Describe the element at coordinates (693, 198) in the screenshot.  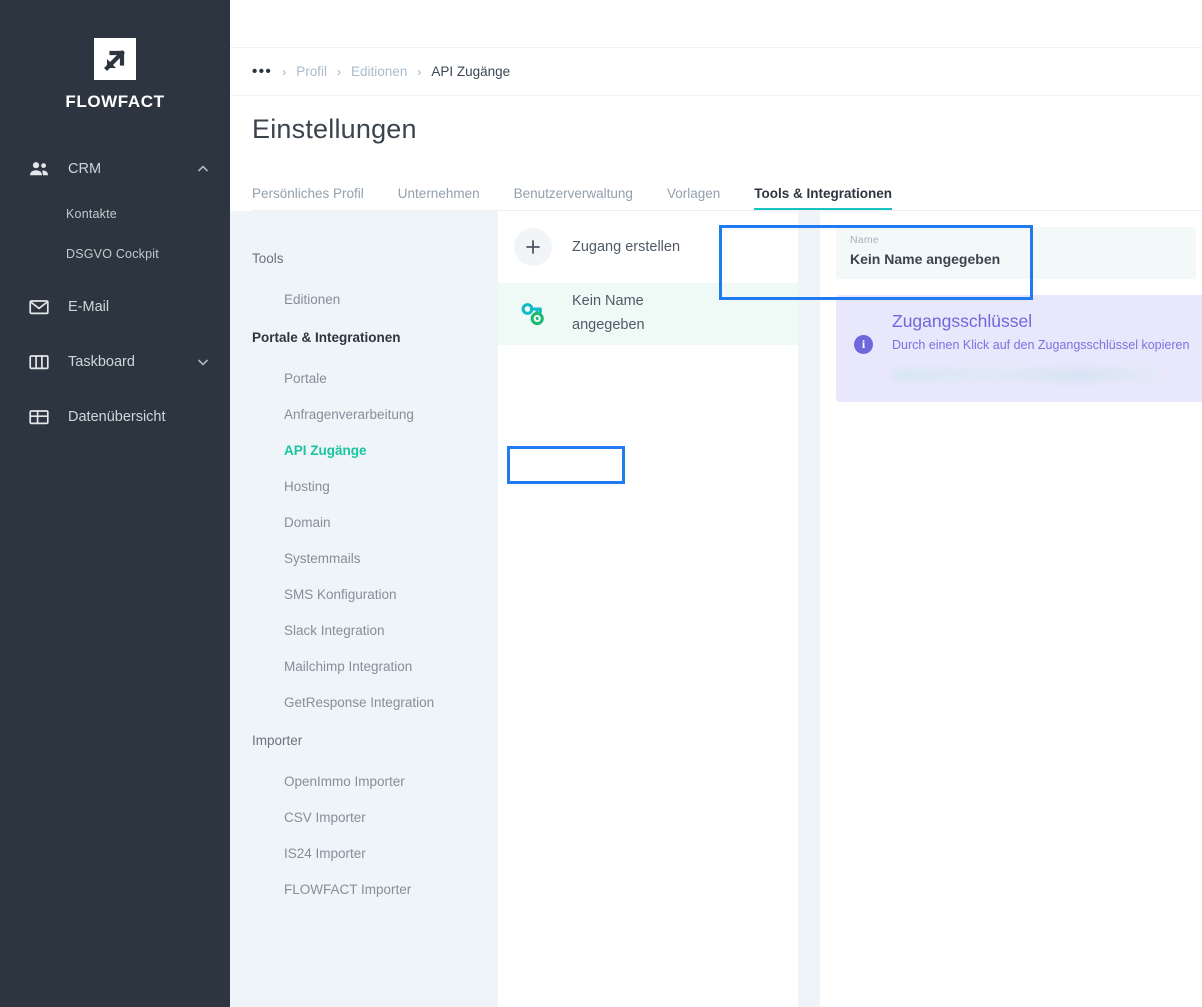
I see `tab-vorlagen: Vorlagen` at that location.